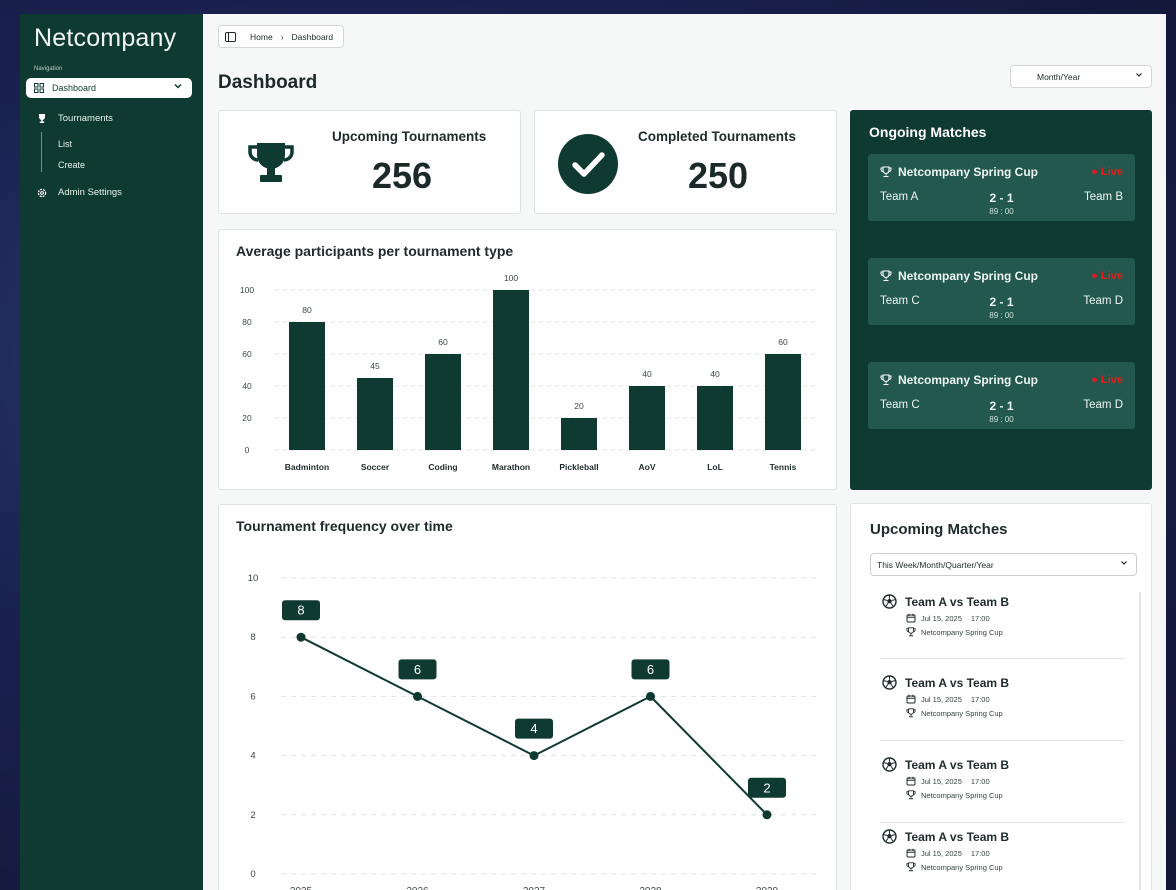 The image size is (1176, 890). What do you see at coordinates (247, 290) in the screenshot?
I see `y-tick-label: 100` at bounding box center [247, 290].